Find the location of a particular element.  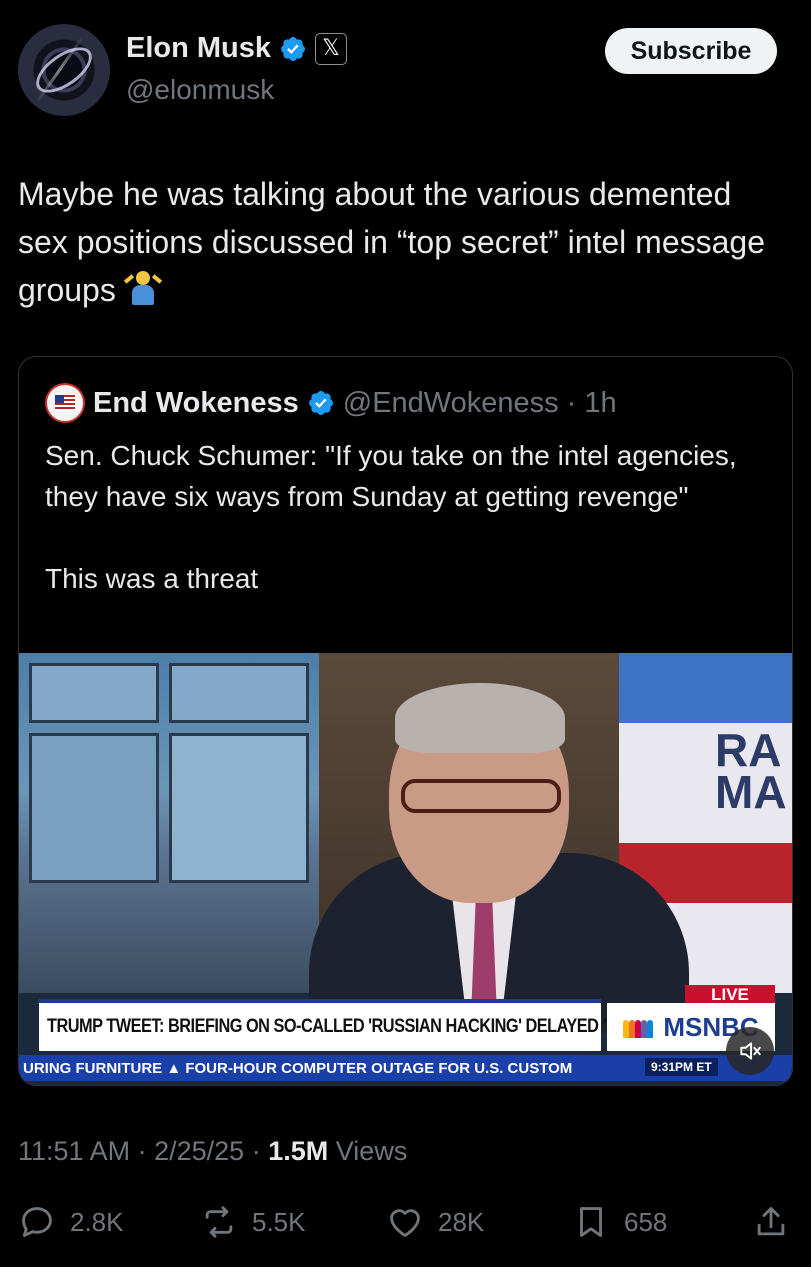

reply-button: 2.8K is located at coordinates (71, 1222).